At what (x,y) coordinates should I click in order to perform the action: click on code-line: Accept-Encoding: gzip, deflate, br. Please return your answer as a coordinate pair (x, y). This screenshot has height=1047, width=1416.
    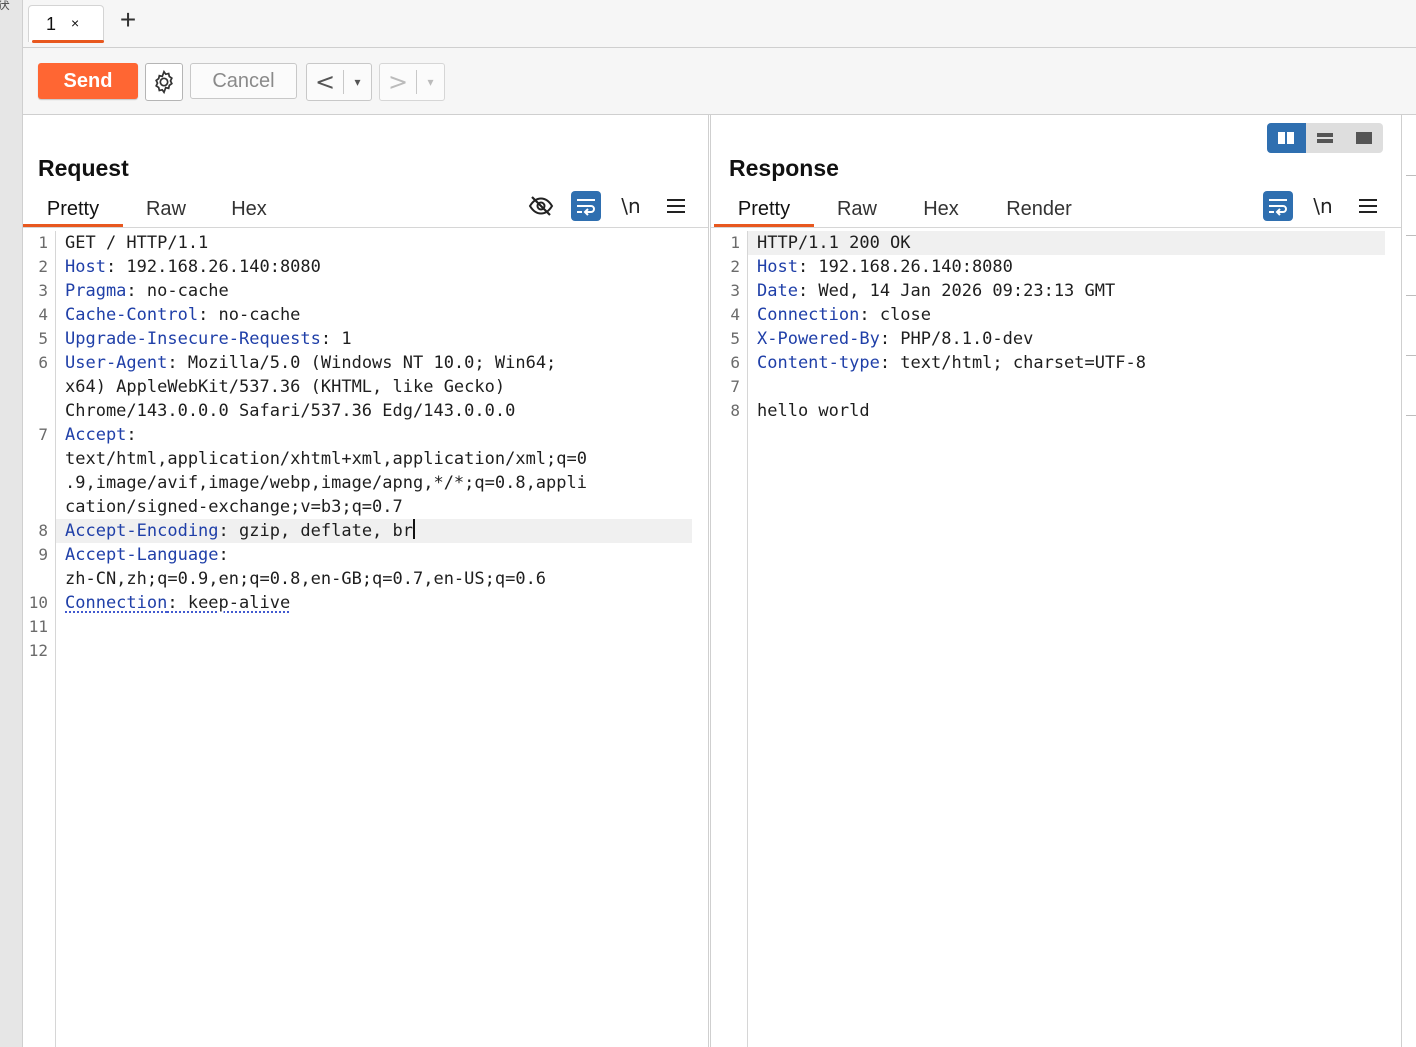
    Looking at the image, I should click on (374, 531).